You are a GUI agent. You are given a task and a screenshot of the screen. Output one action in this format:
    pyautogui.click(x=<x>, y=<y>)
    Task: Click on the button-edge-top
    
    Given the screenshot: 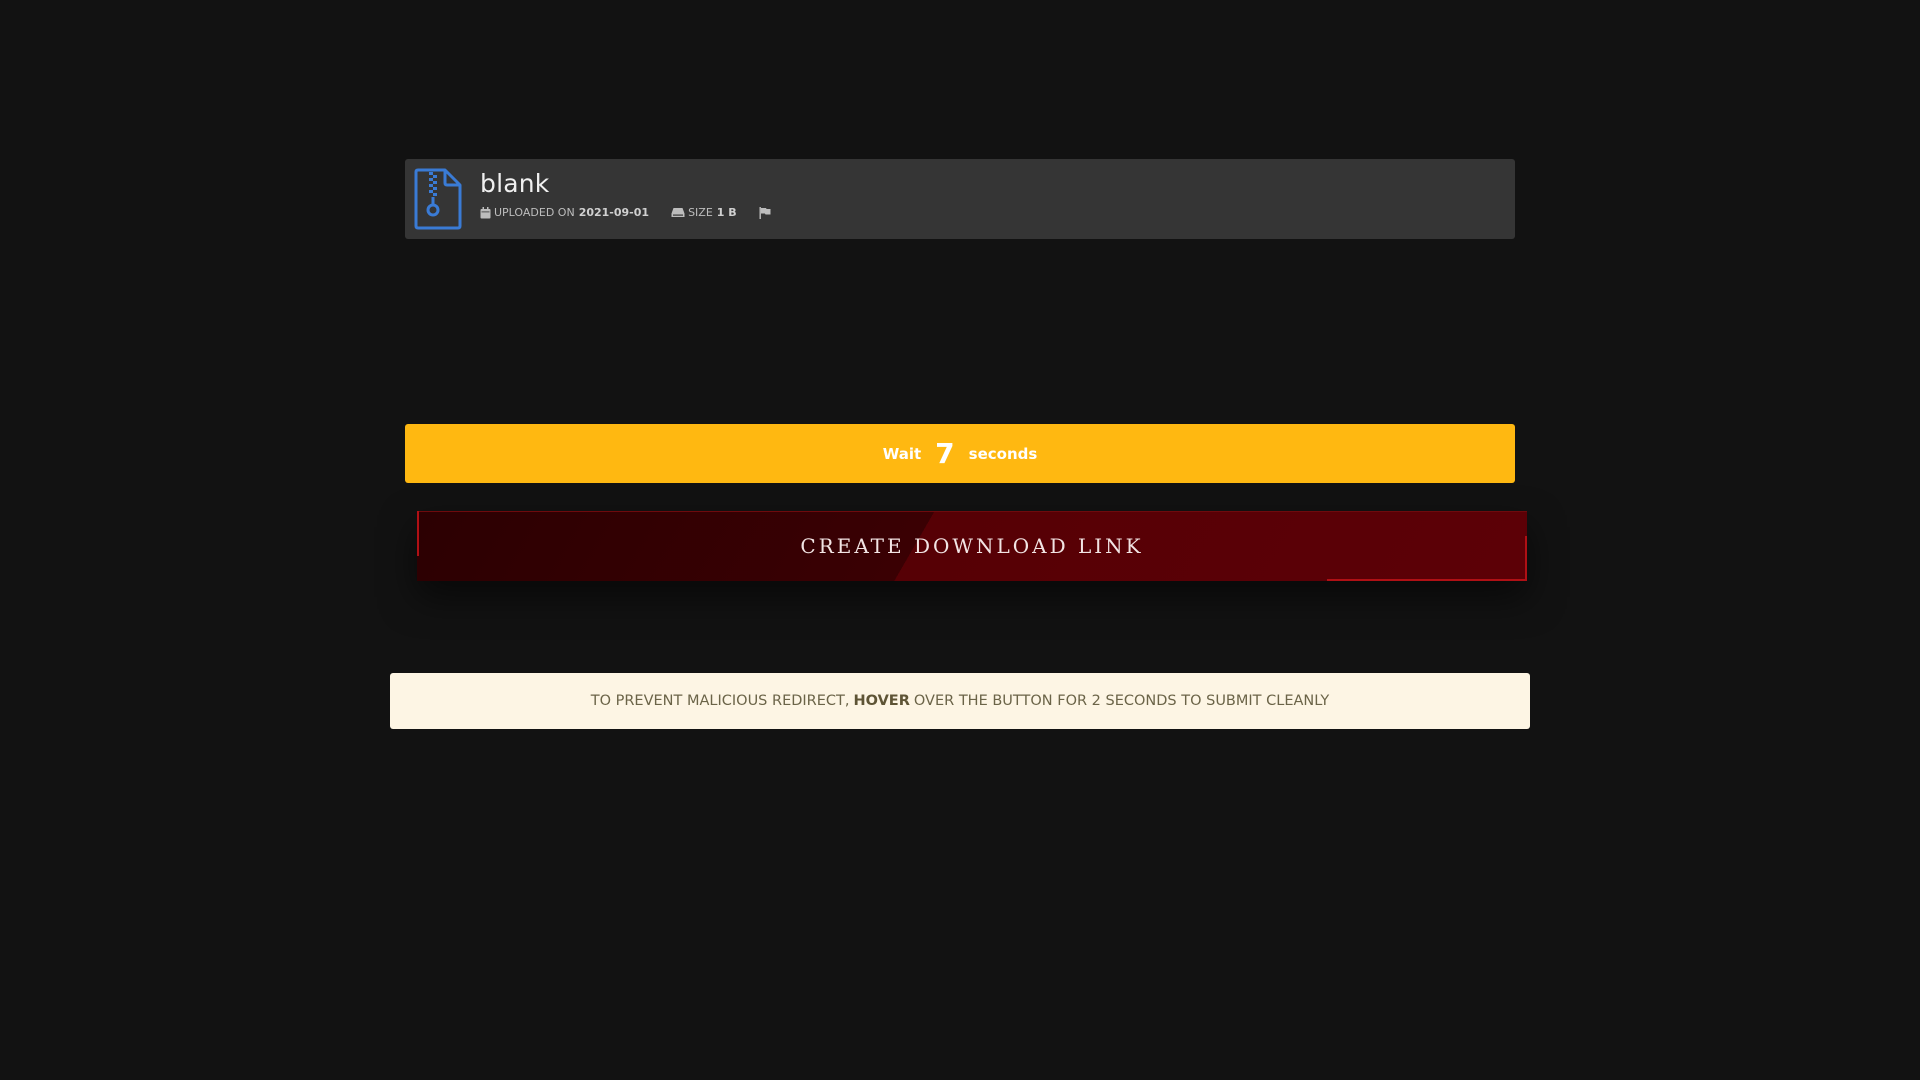 What is the action you would take?
    pyautogui.click(x=972, y=511)
    